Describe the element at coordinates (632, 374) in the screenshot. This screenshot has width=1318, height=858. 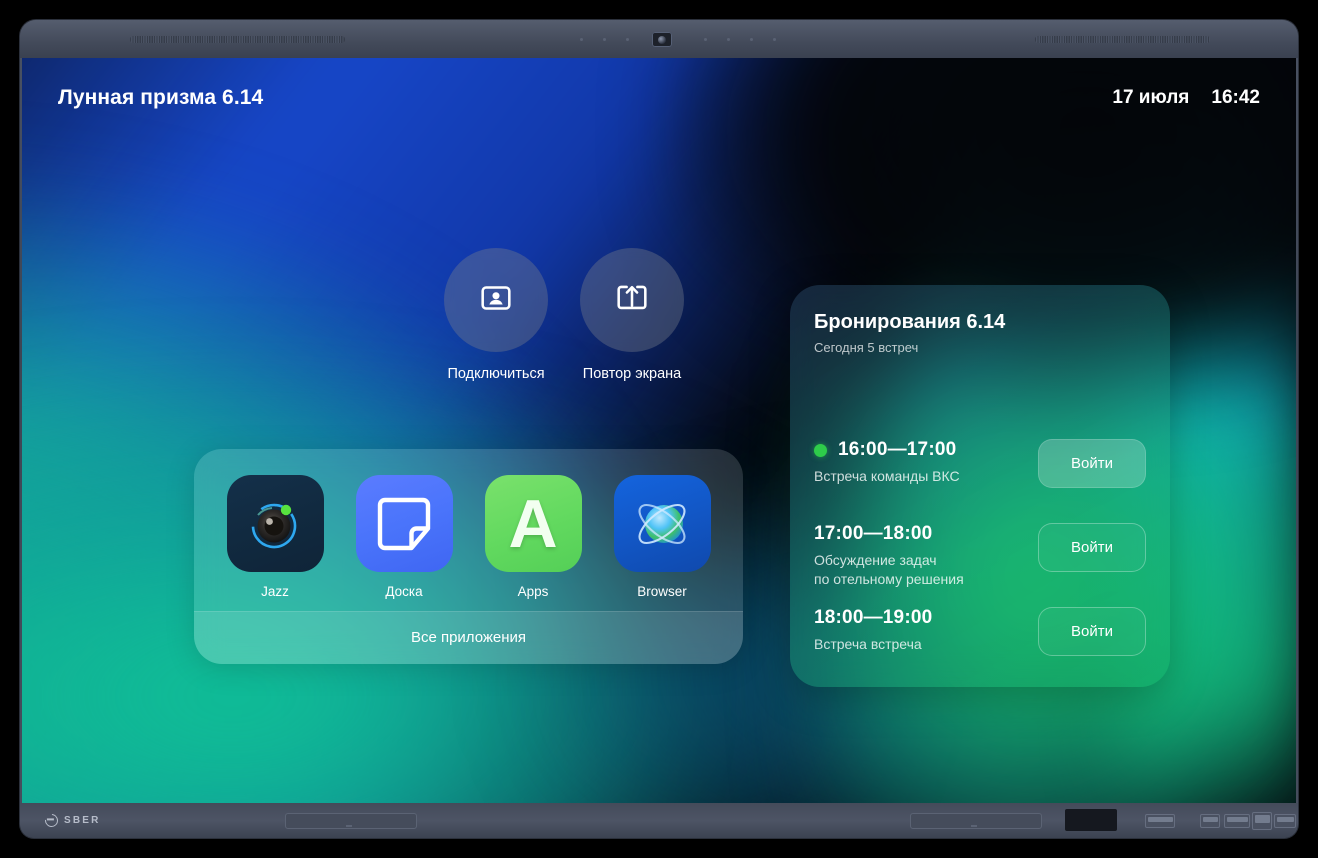
I see `screen-mirror-button-label: Повтор экрана` at that location.